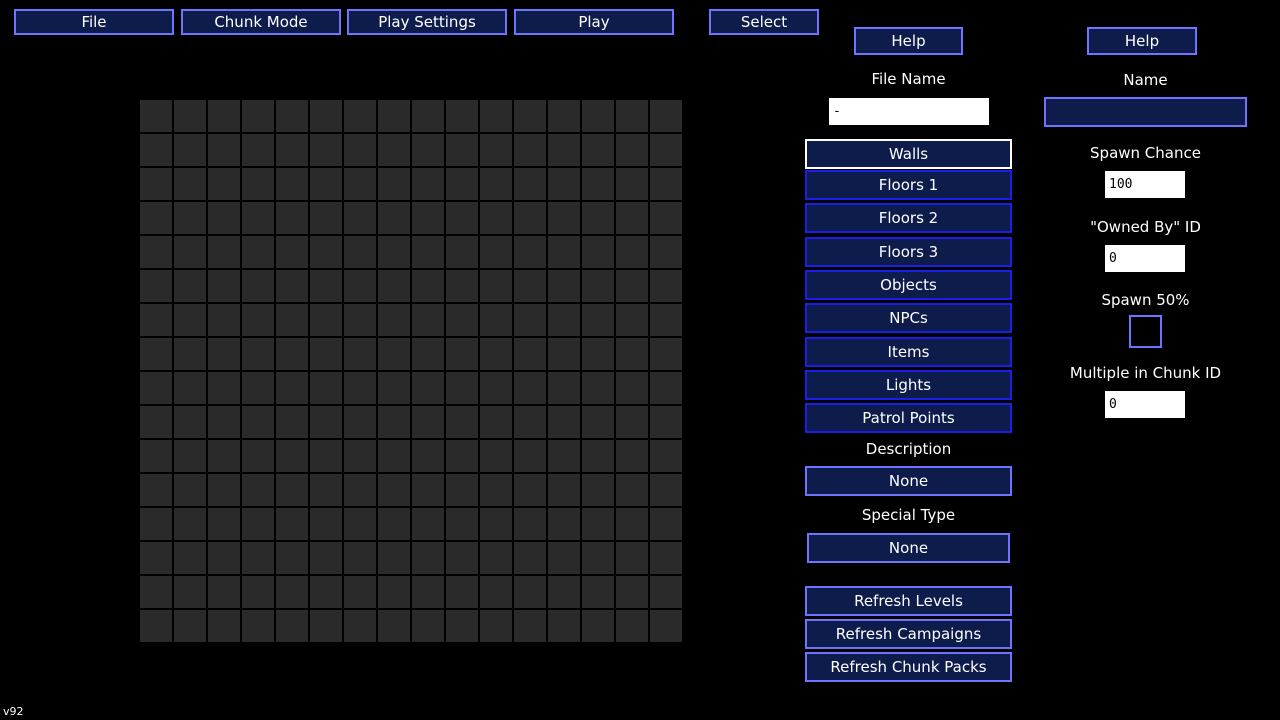 This screenshot has height=720, width=1280. What do you see at coordinates (908, 252) in the screenshot?
I see `category-floors-3: Floors 3` at bounding box center [908, 252].